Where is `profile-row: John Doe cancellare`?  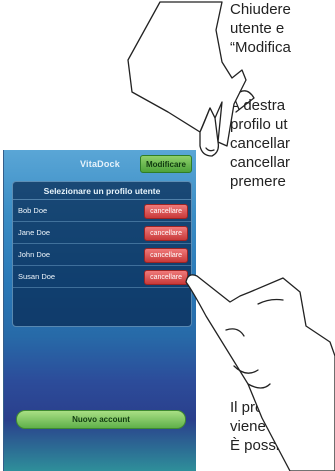
profile-row: John Doe cancellare is located at coordinates (102, 255).